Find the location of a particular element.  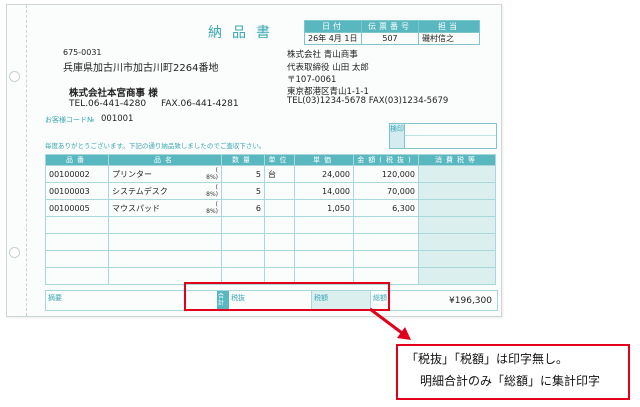

callout-line-1: 「税抜」「税額」は印字無し。 is located at coordinates (487, 359).